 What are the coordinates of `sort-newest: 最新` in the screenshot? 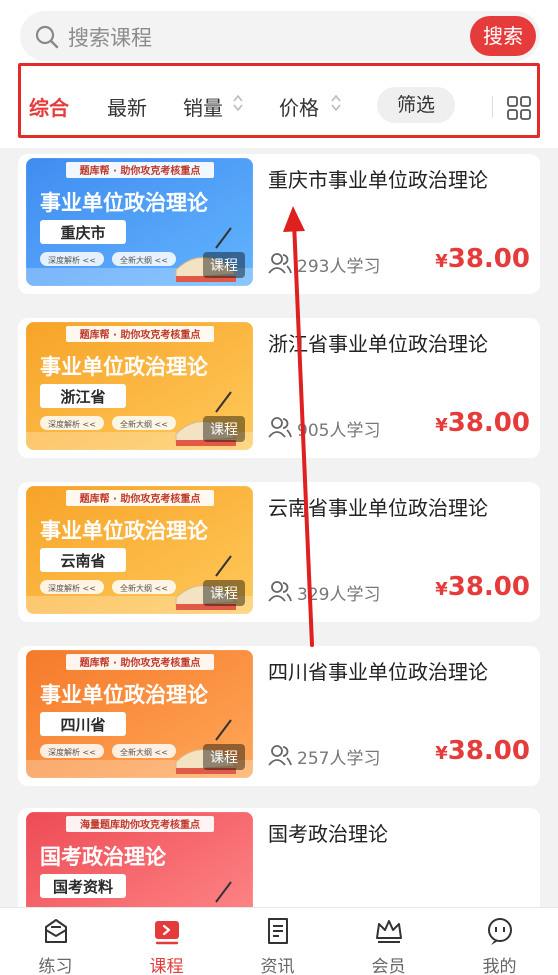 It's located at (127, 106).